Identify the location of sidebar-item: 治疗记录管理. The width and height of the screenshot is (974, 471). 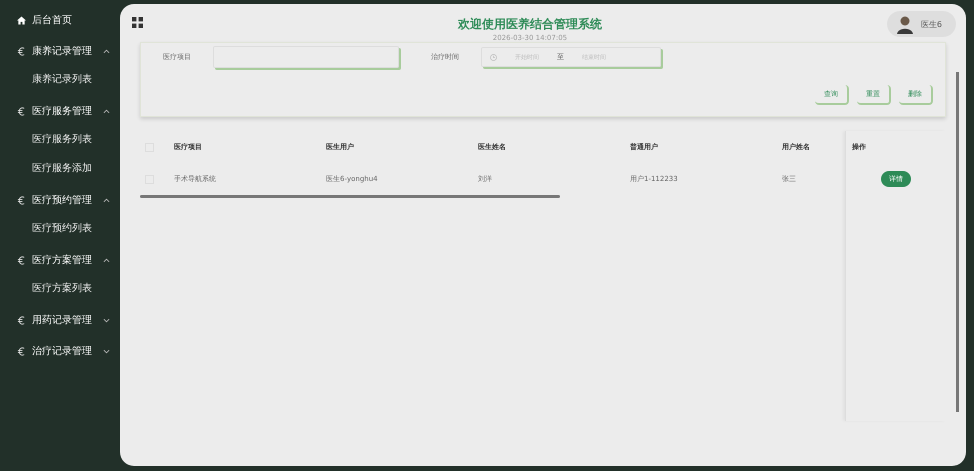
(60, 351).